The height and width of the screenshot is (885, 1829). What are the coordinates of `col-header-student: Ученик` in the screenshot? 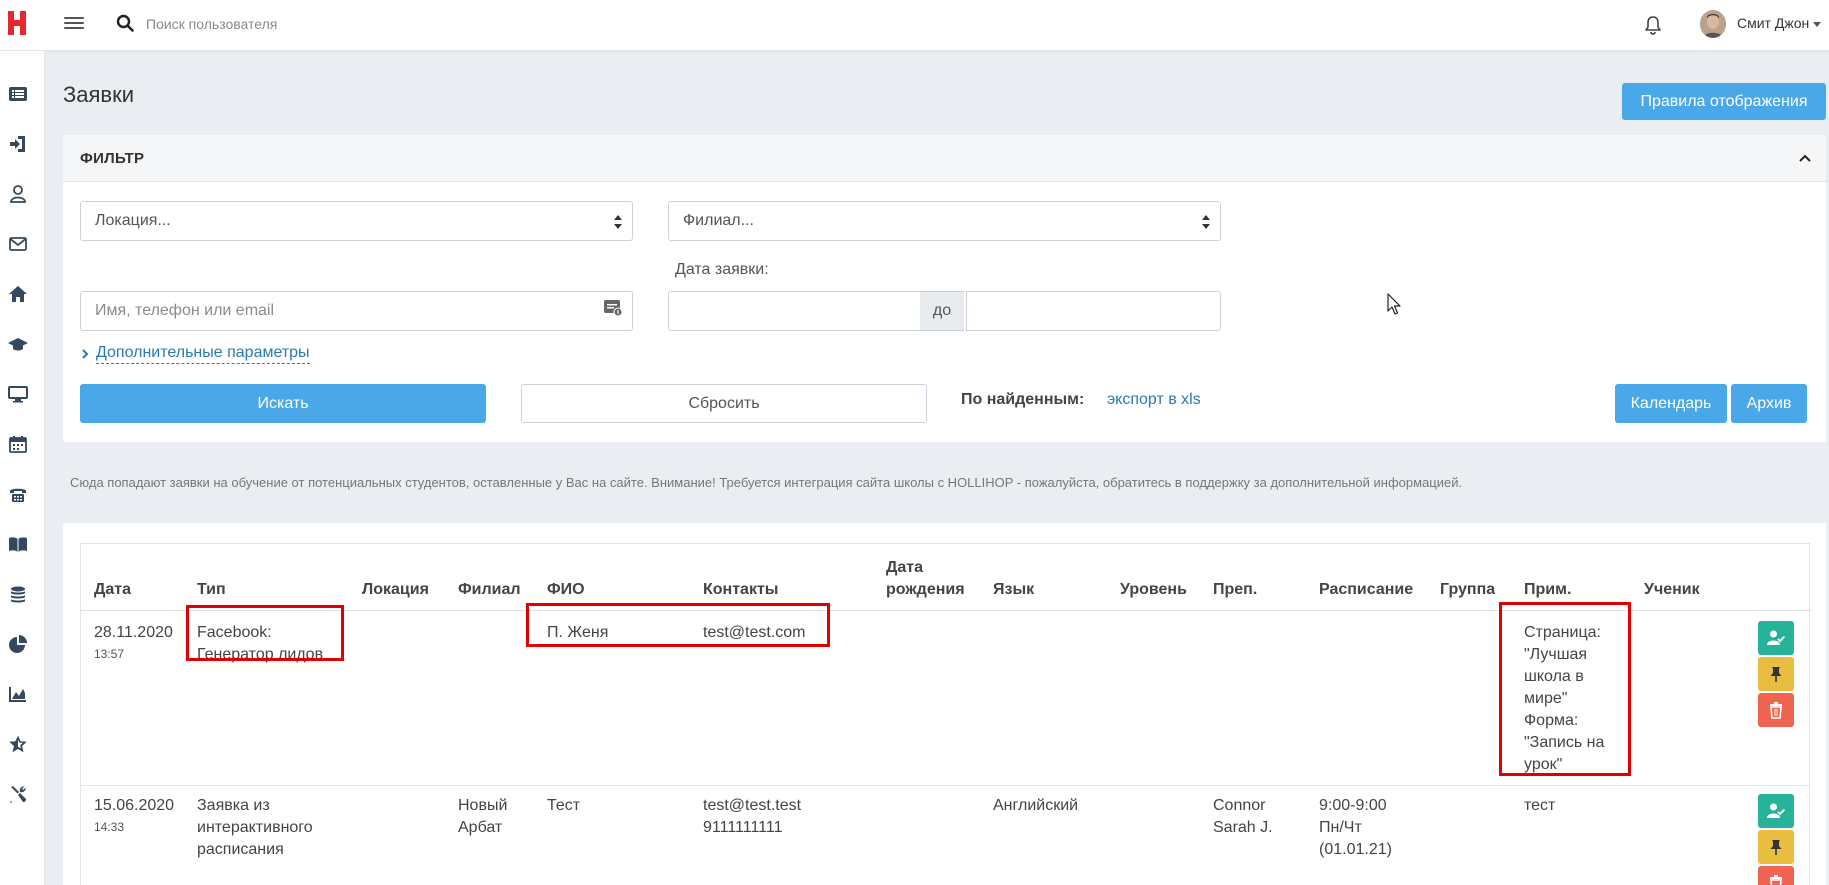 It's located at (1672, 590).